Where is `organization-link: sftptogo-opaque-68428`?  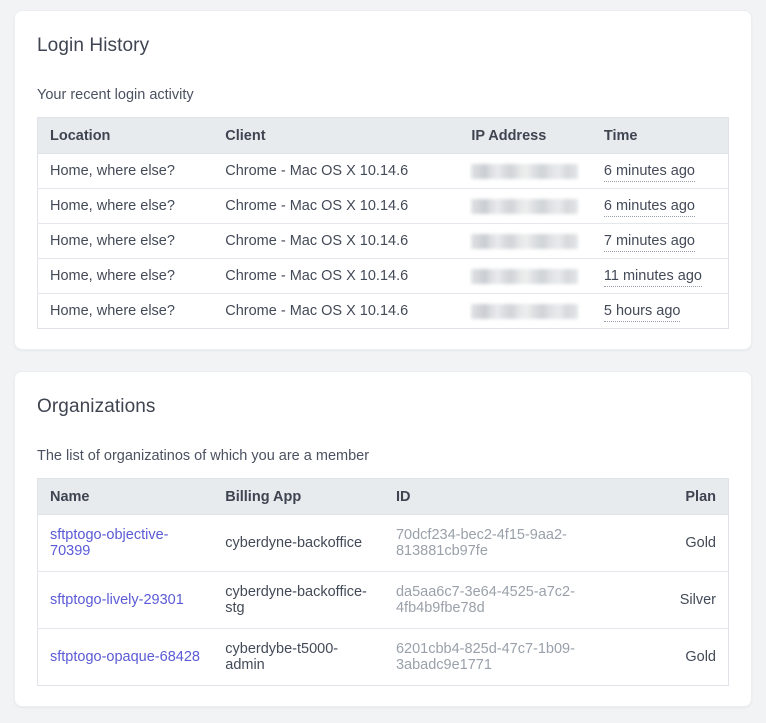
organization-link: sftptogo-opaque-68428 is located at coordinates (125, 657).